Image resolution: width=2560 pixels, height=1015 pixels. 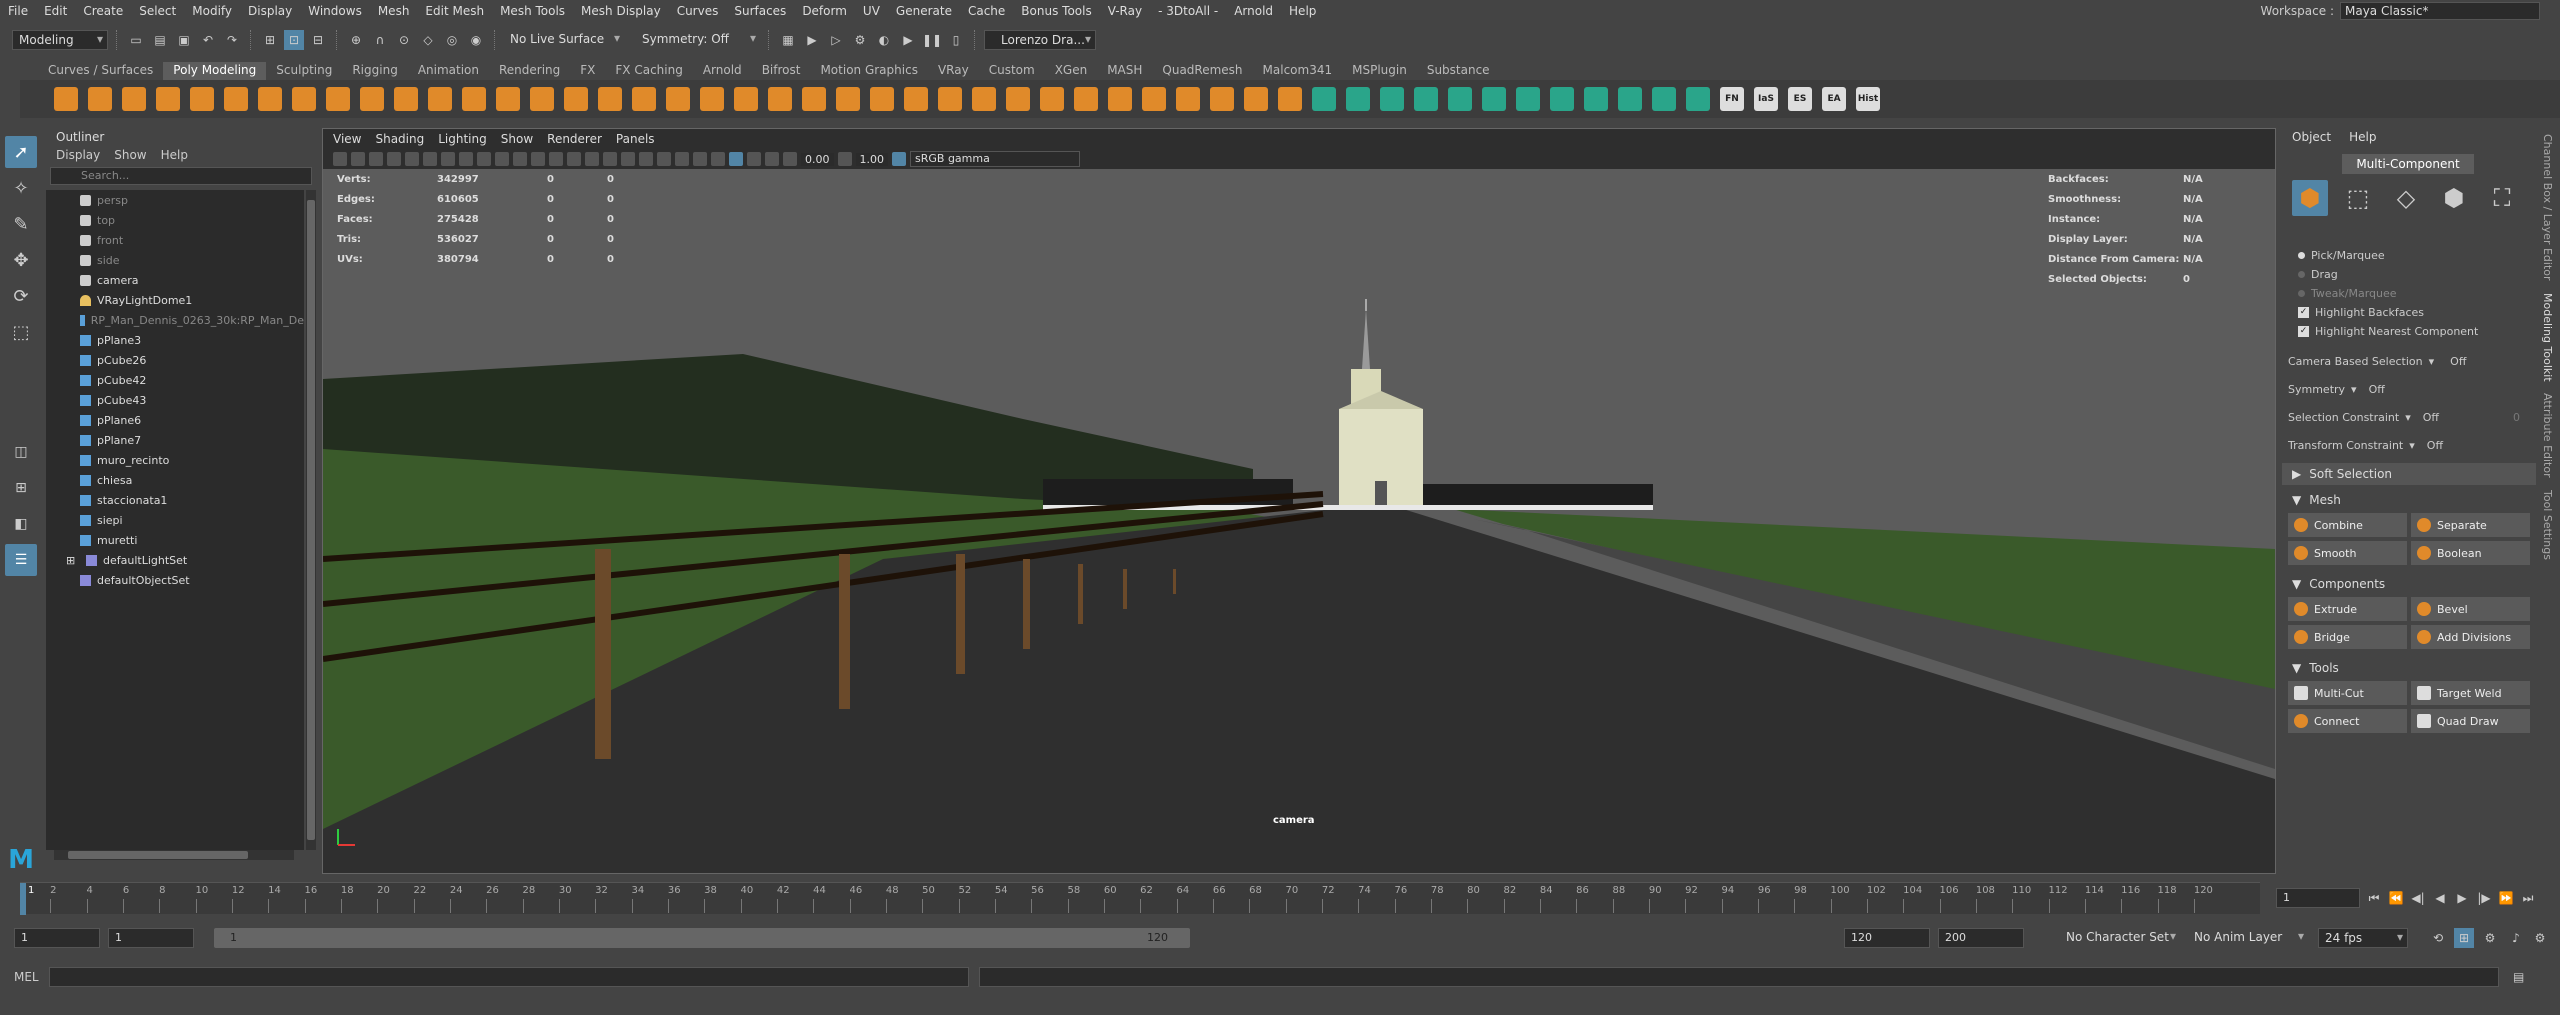 What do you see at coordinates (1222, 99) in the screenshot?
I see `shelf-slide-edge-icon` at bounding box center [1222, 99].